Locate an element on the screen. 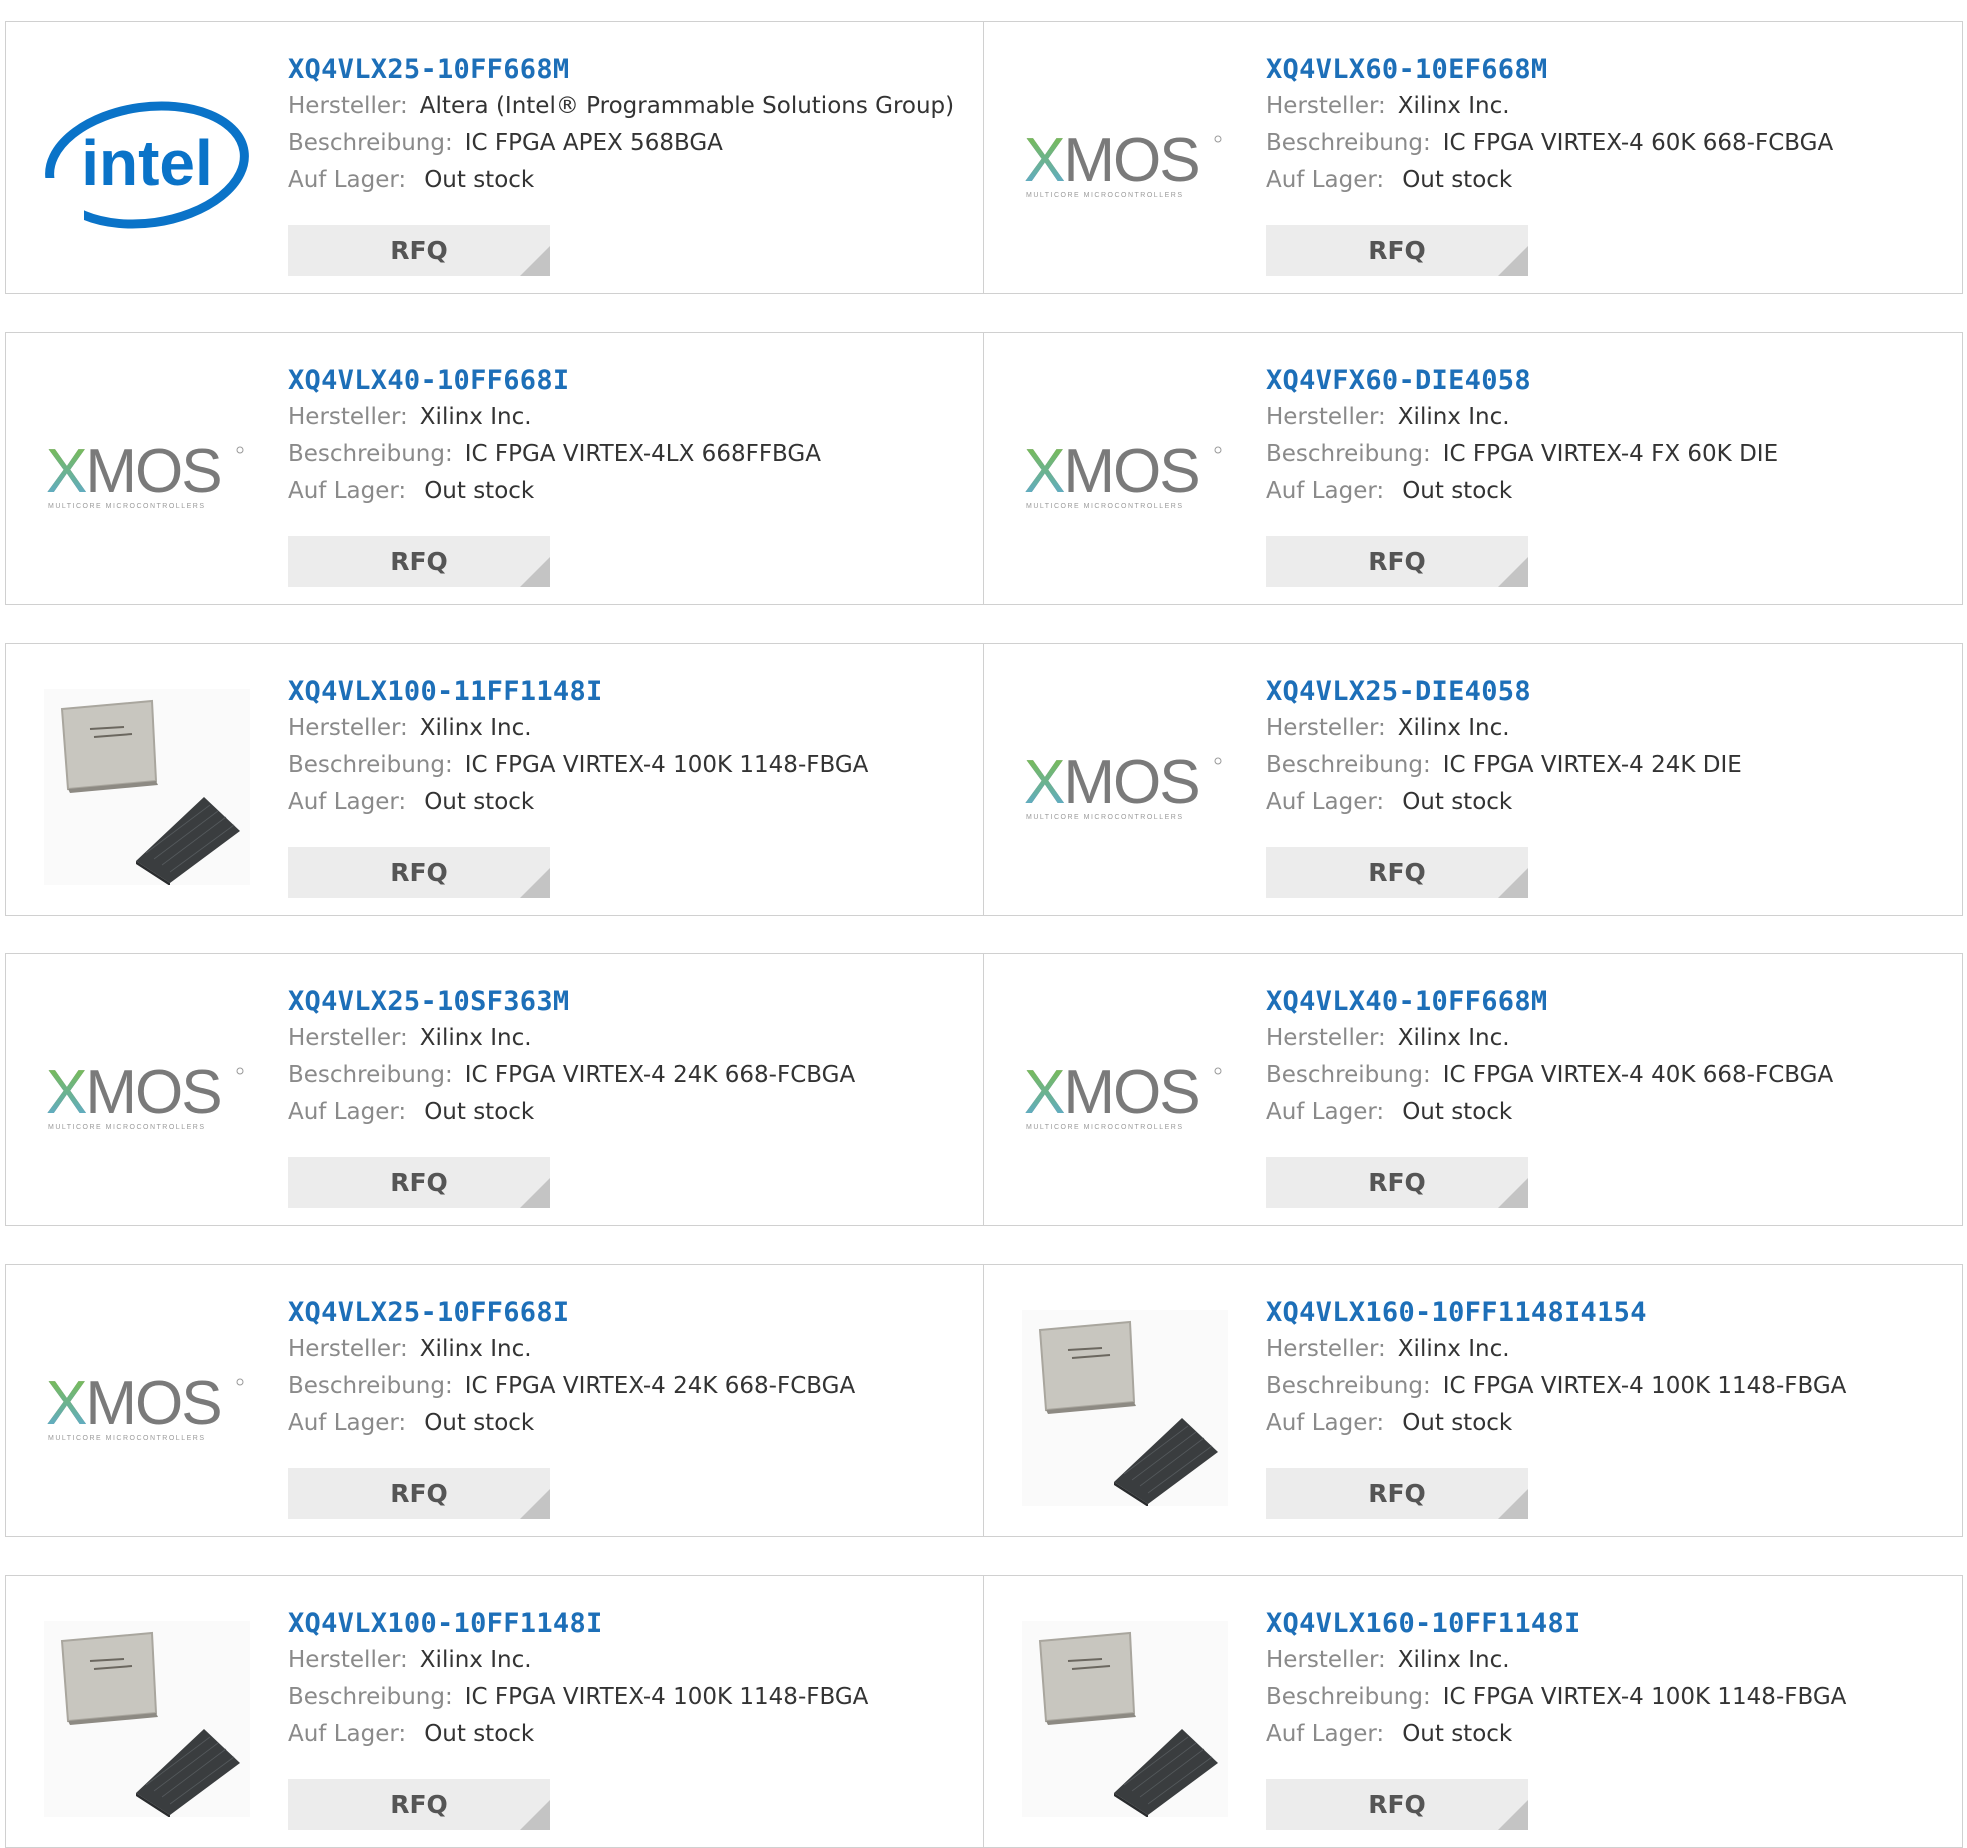 The image size is (1967, 1848). part-number-link: XQ4VFX60-DIE4058 is located at coordinates (1609, 381).